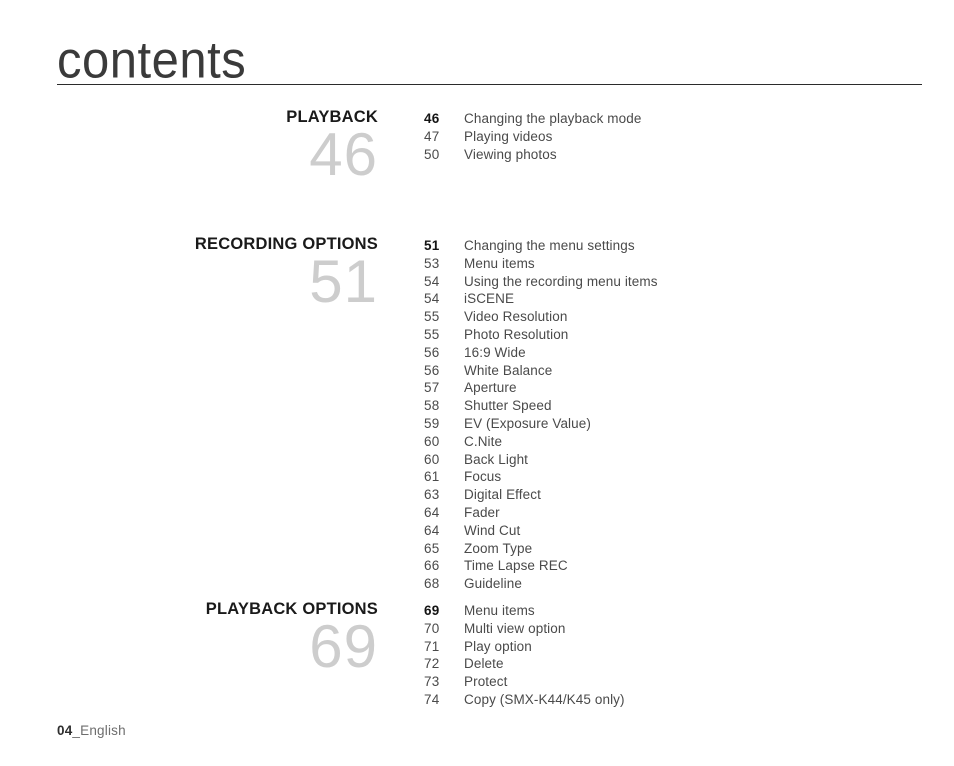 The image size is (954, 766). I want to click on toc-entry-title: Playing videos, so click(508, 136).